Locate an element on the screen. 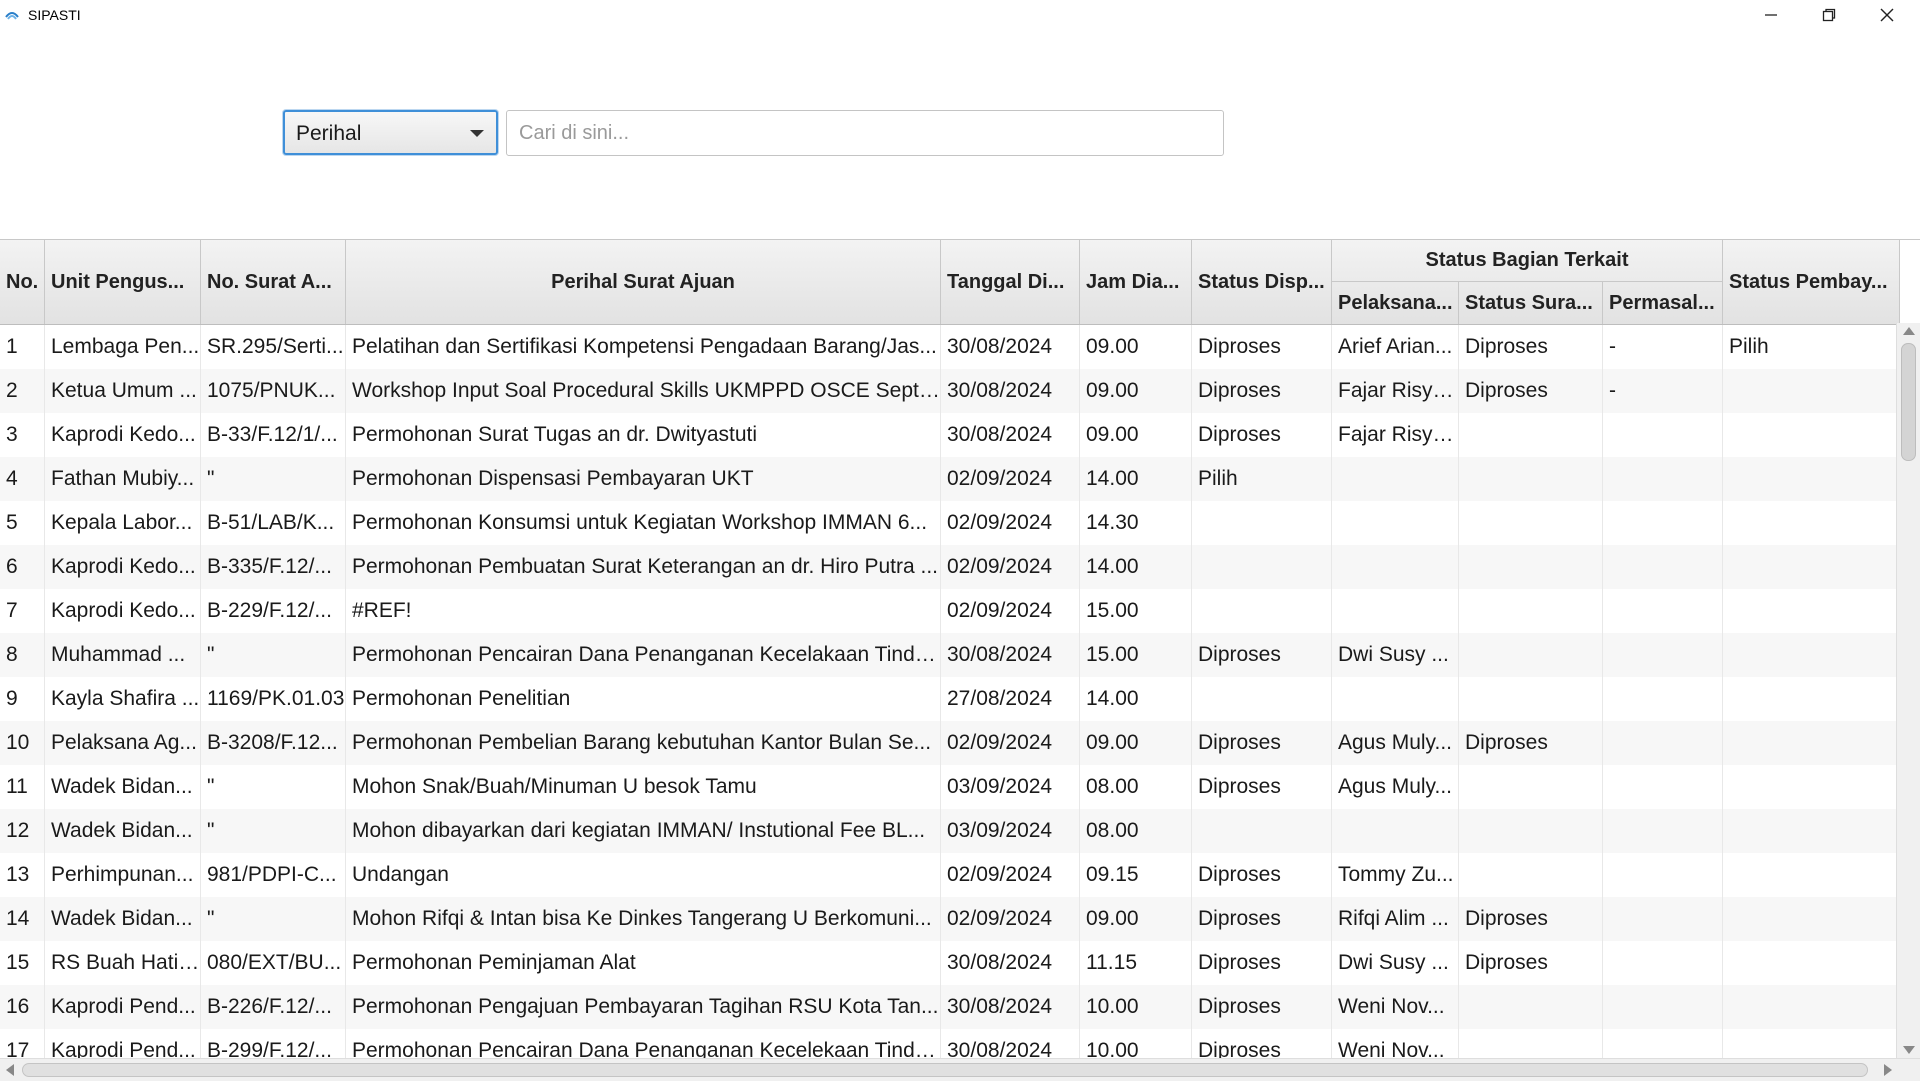 This screenshot has height=1081, width=1920. cell-perihal: Permohonan Dispensasi Pembayaran UKT is located at coordinates (643, 479).